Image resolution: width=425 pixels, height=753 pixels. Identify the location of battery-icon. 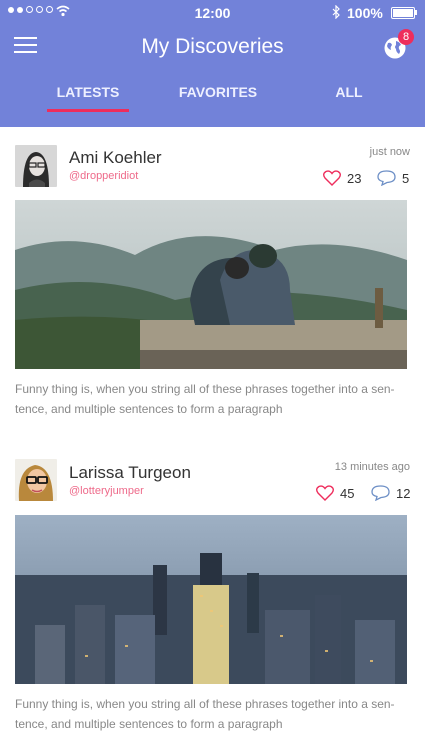
(403, 13).